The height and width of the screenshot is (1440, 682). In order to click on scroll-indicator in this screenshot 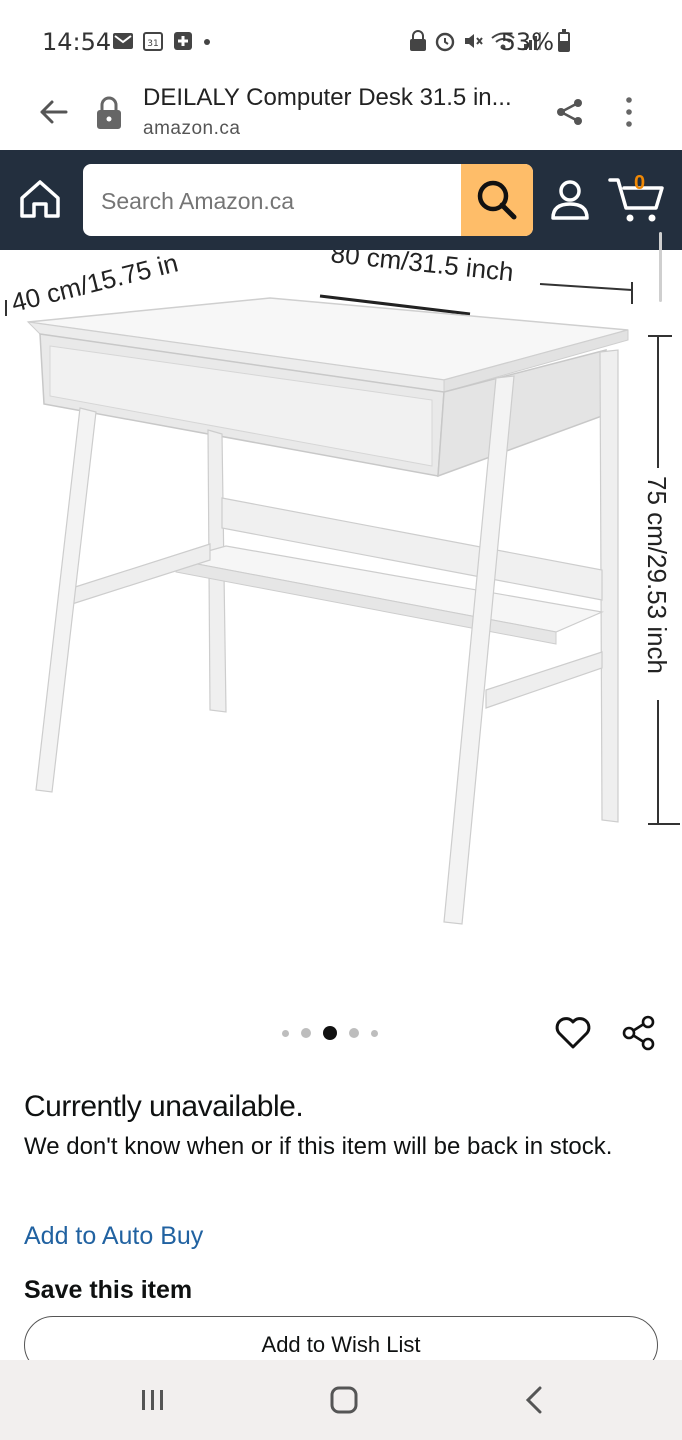, I will do `click(660, 267)`.